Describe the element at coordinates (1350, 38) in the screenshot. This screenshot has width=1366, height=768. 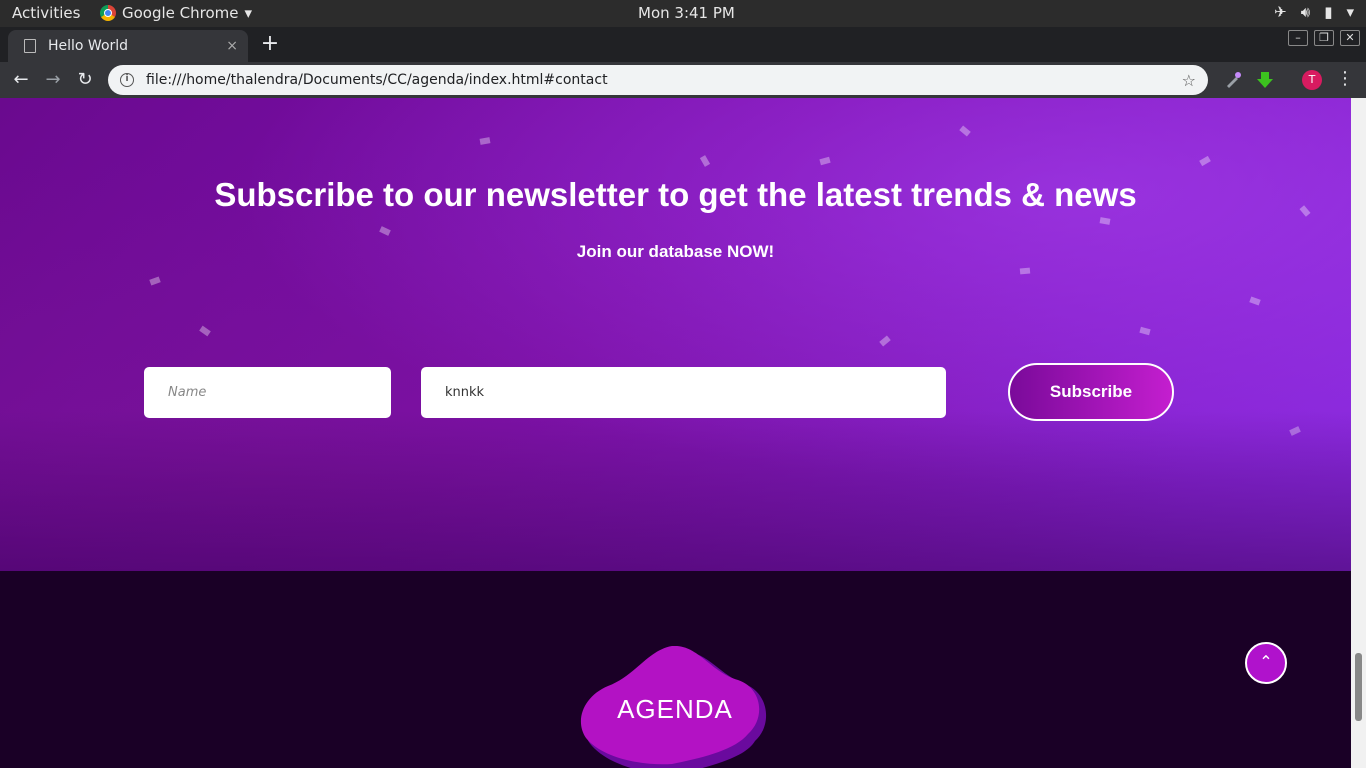
I see `close-window-button: ✕` at that location.